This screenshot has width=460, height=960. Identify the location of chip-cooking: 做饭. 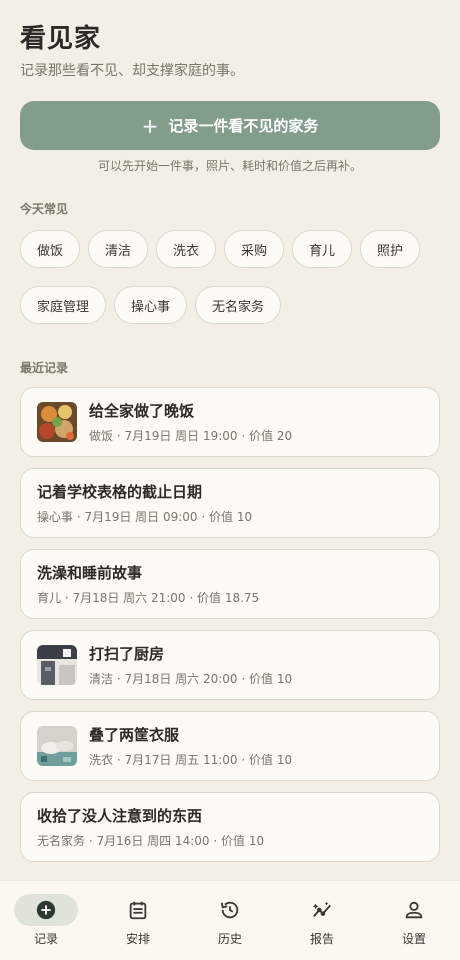
(50, 249).